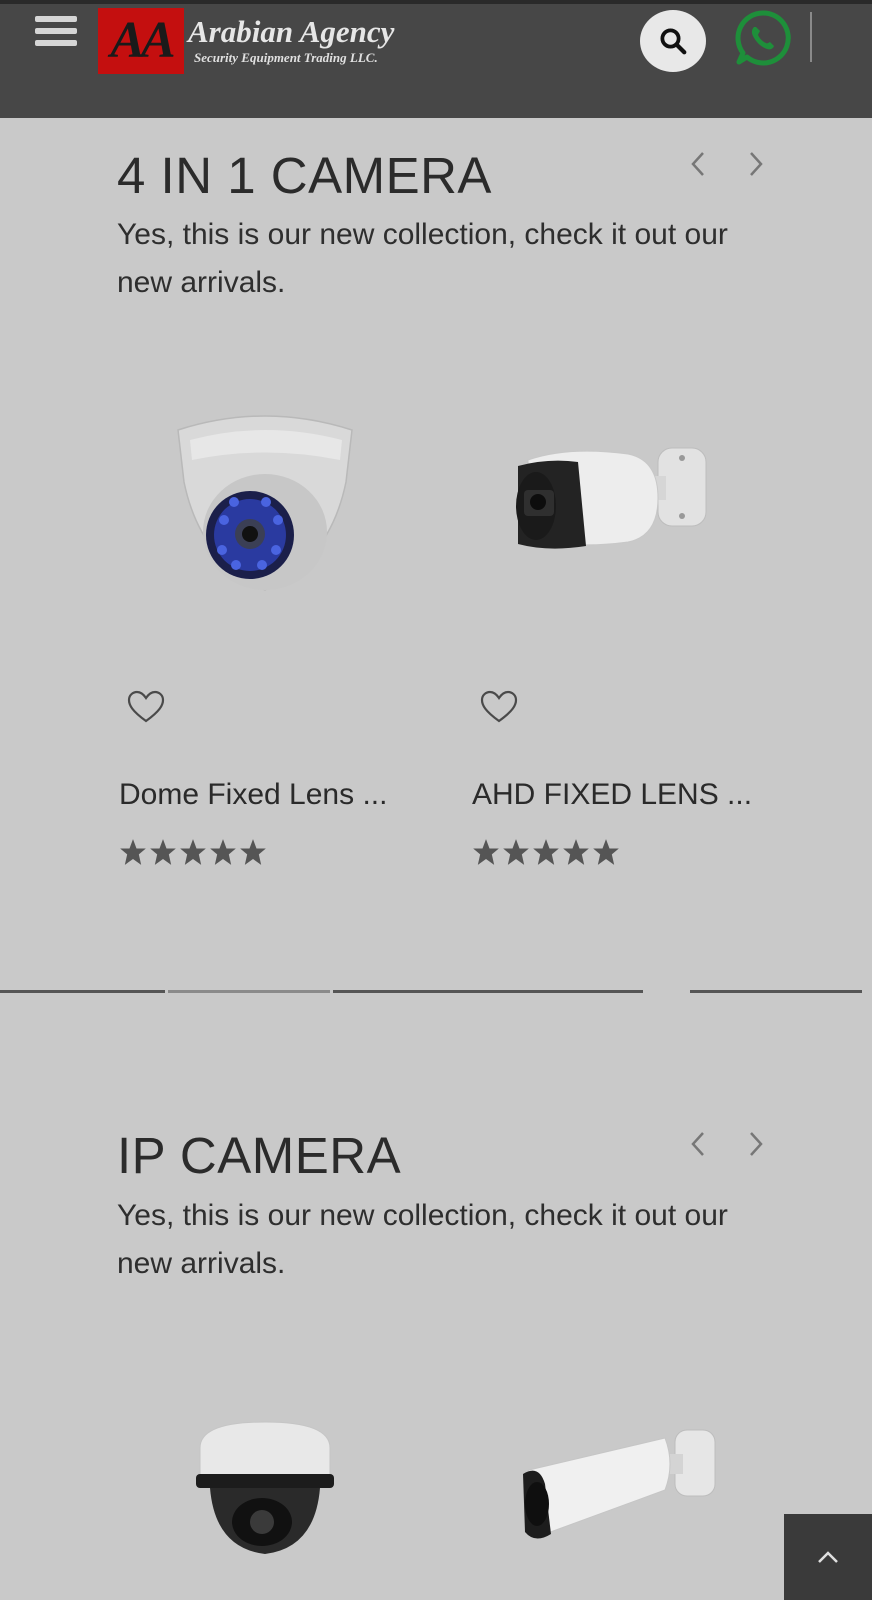 The width and height of the screenshot is (872, 1600). Describe the element at coordinates (259, 1155) in the screenshot. I see `section-title-ip-camera: IP CAMERA` at that location.